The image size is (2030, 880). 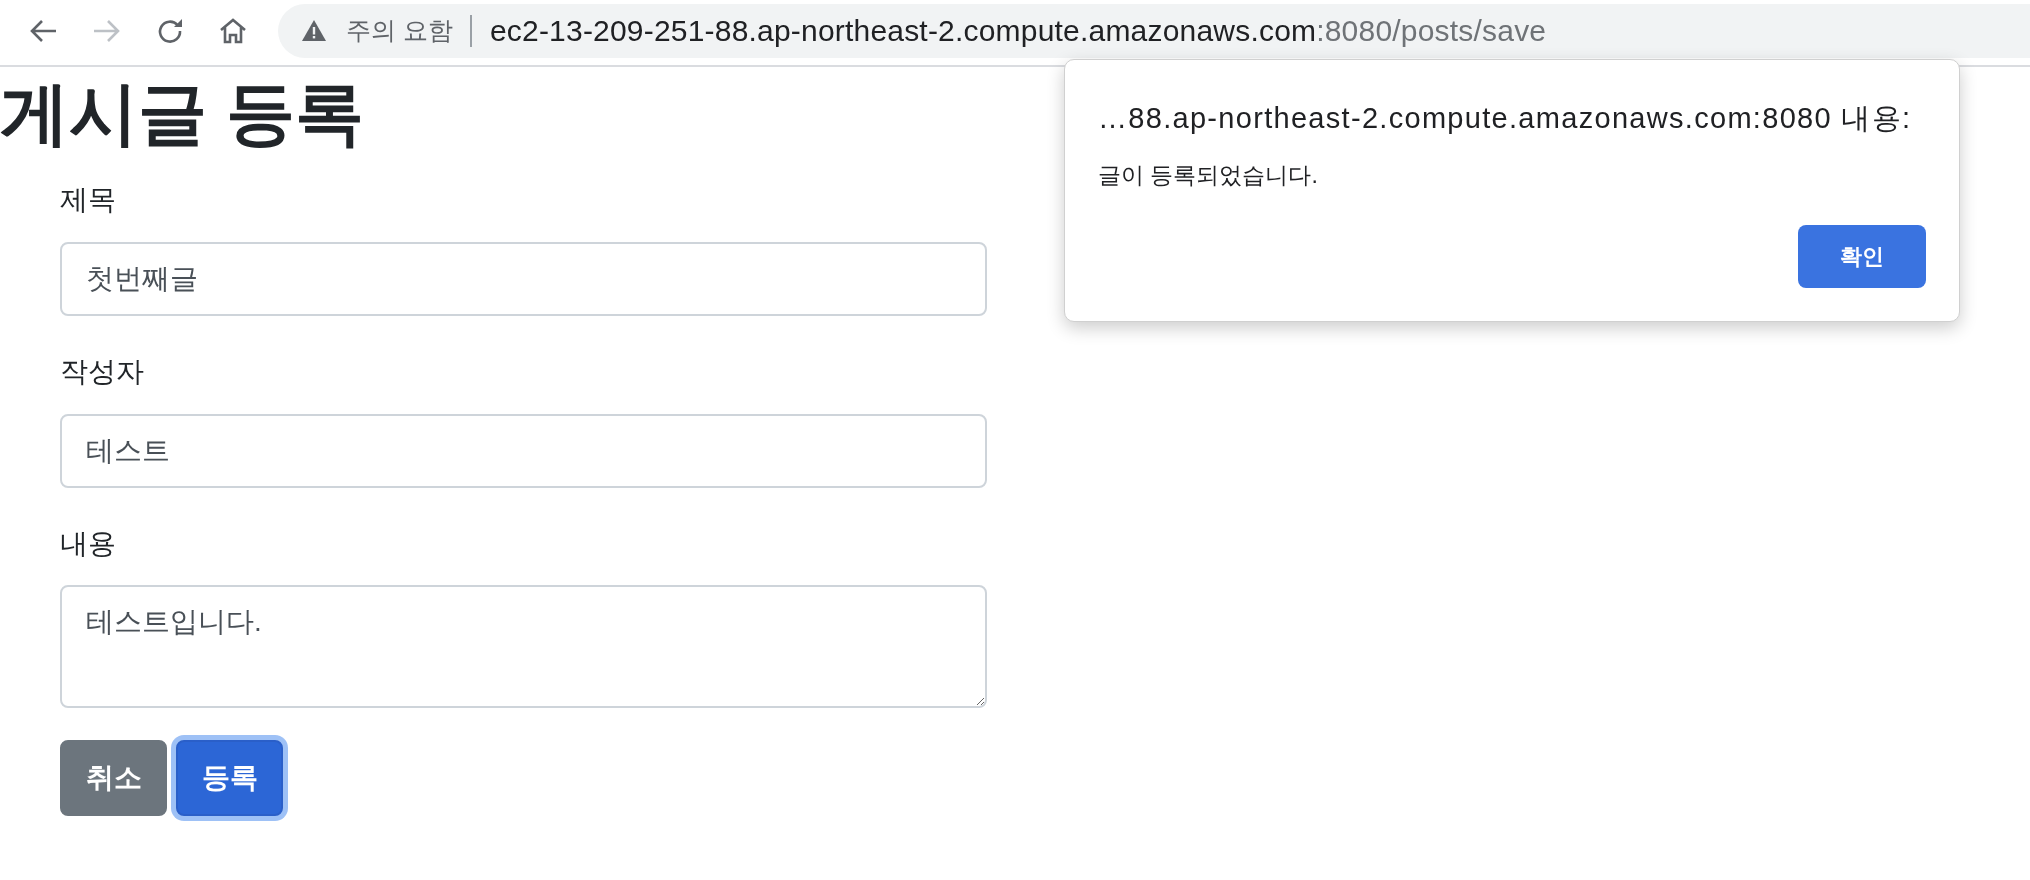 I want to click on home-icon, so click(x=233, y=30).